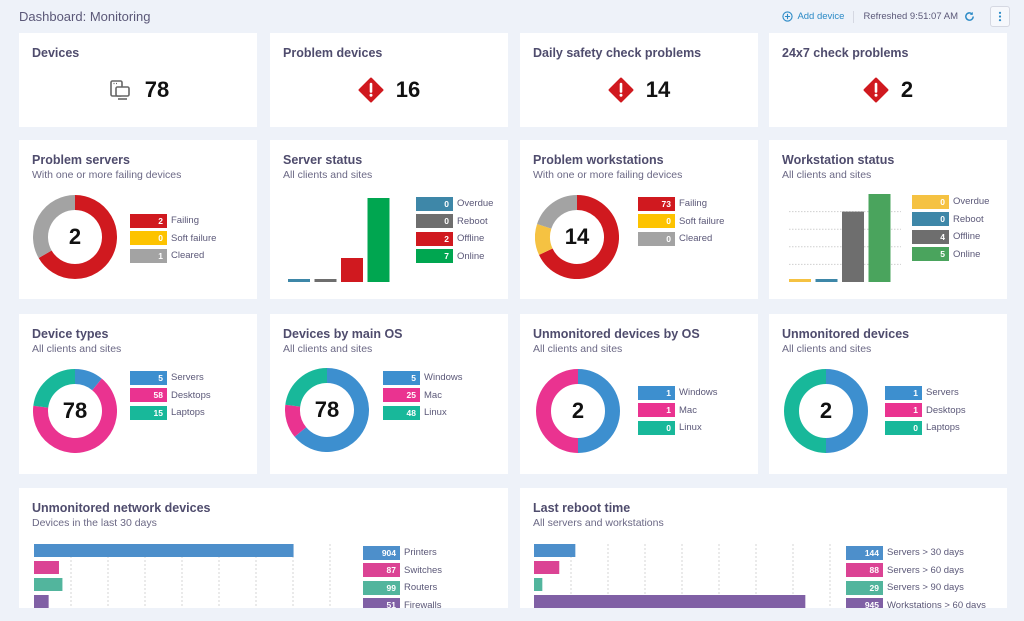 This screenshot has height=621, width=1024. What do you see at coordinates (916, 571) in the screenshot?
I see `legend-item: 88 Servers > 60 days` at bounding box center [916, 571].